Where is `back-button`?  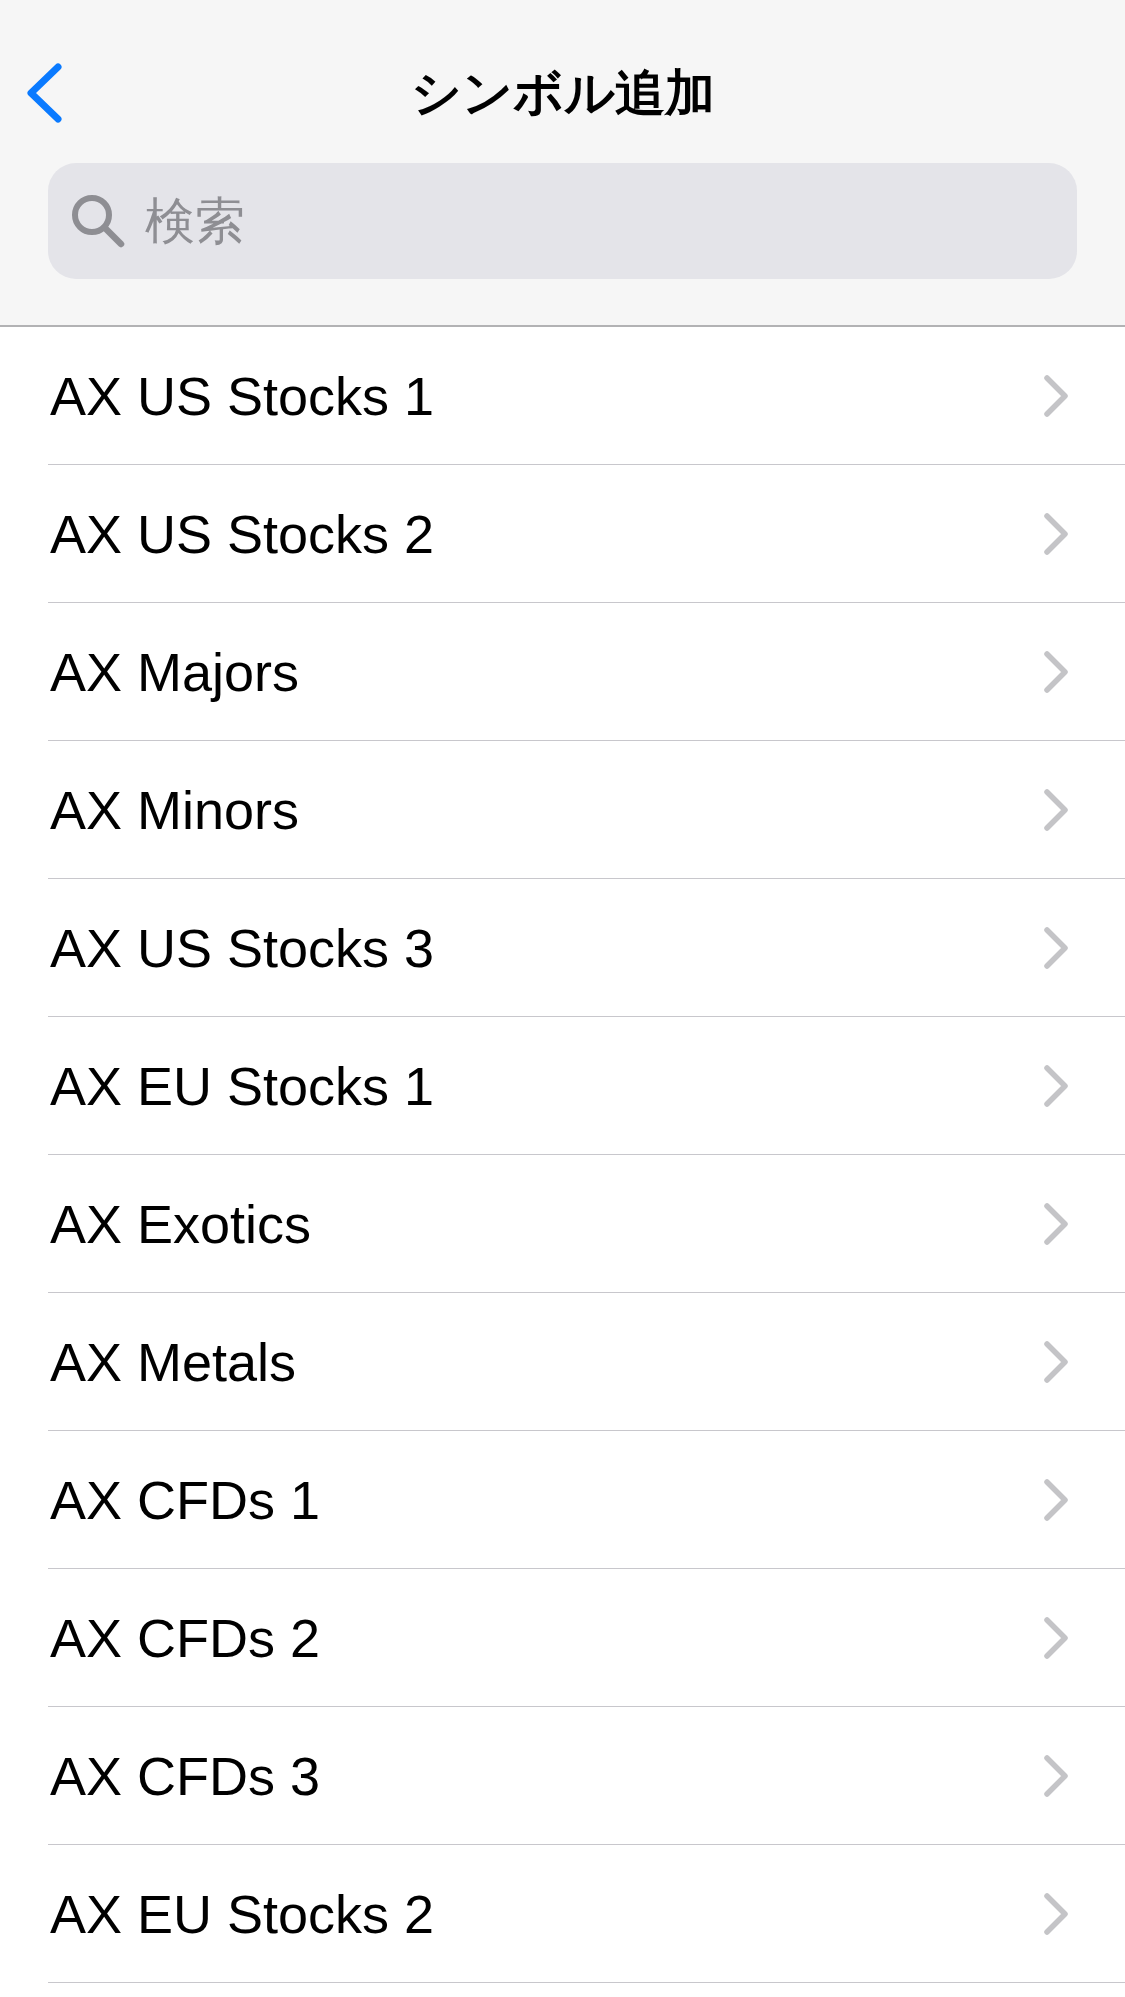 back-button is located at coordinates (44, 93).